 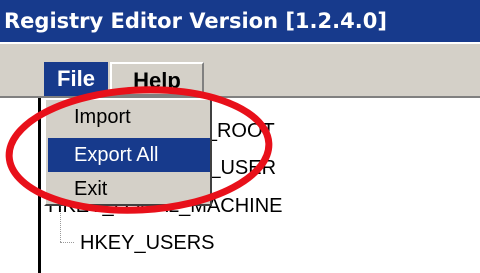 What do you see at coordinates (39, 185) in the screenshot?
I see `tree-frame-border` at bounding box center [39, 185].